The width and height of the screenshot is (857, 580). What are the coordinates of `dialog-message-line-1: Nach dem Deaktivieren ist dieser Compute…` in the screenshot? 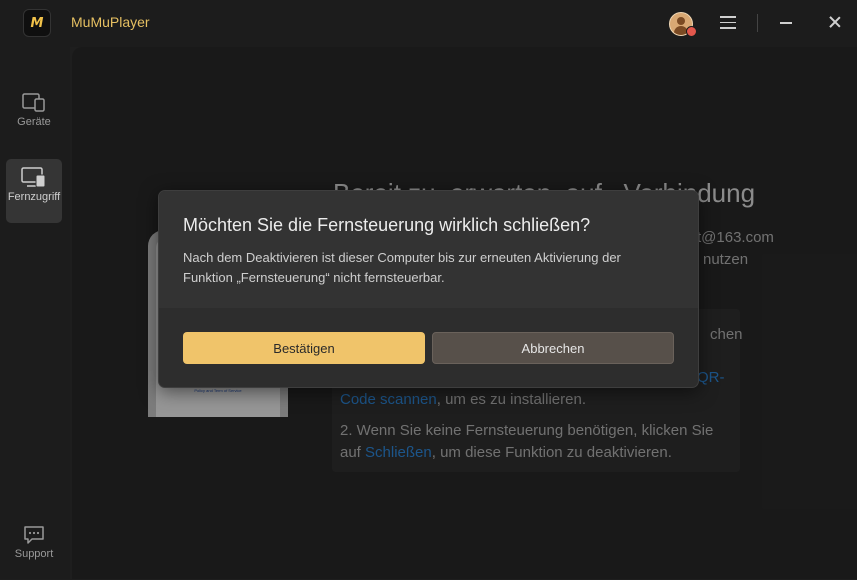 It's located at (402, 257).